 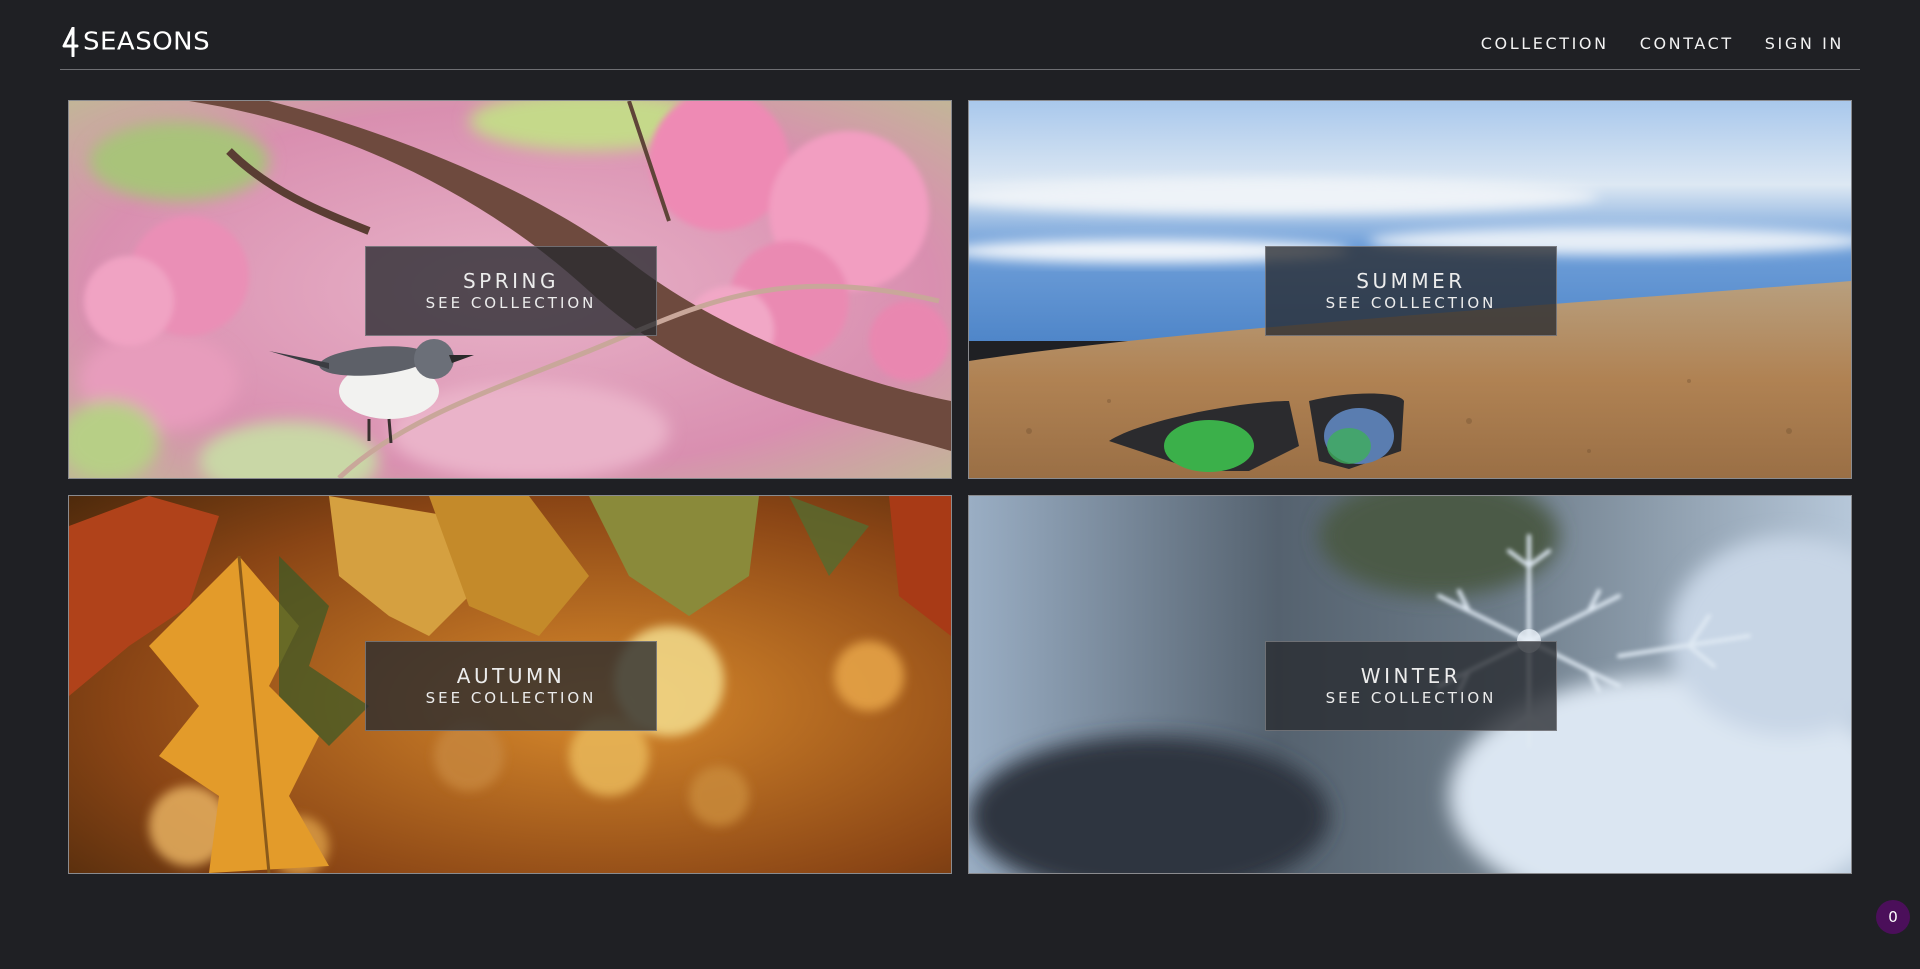 I want to click on winter-title: WINTER, so click(x=1411, y=676).